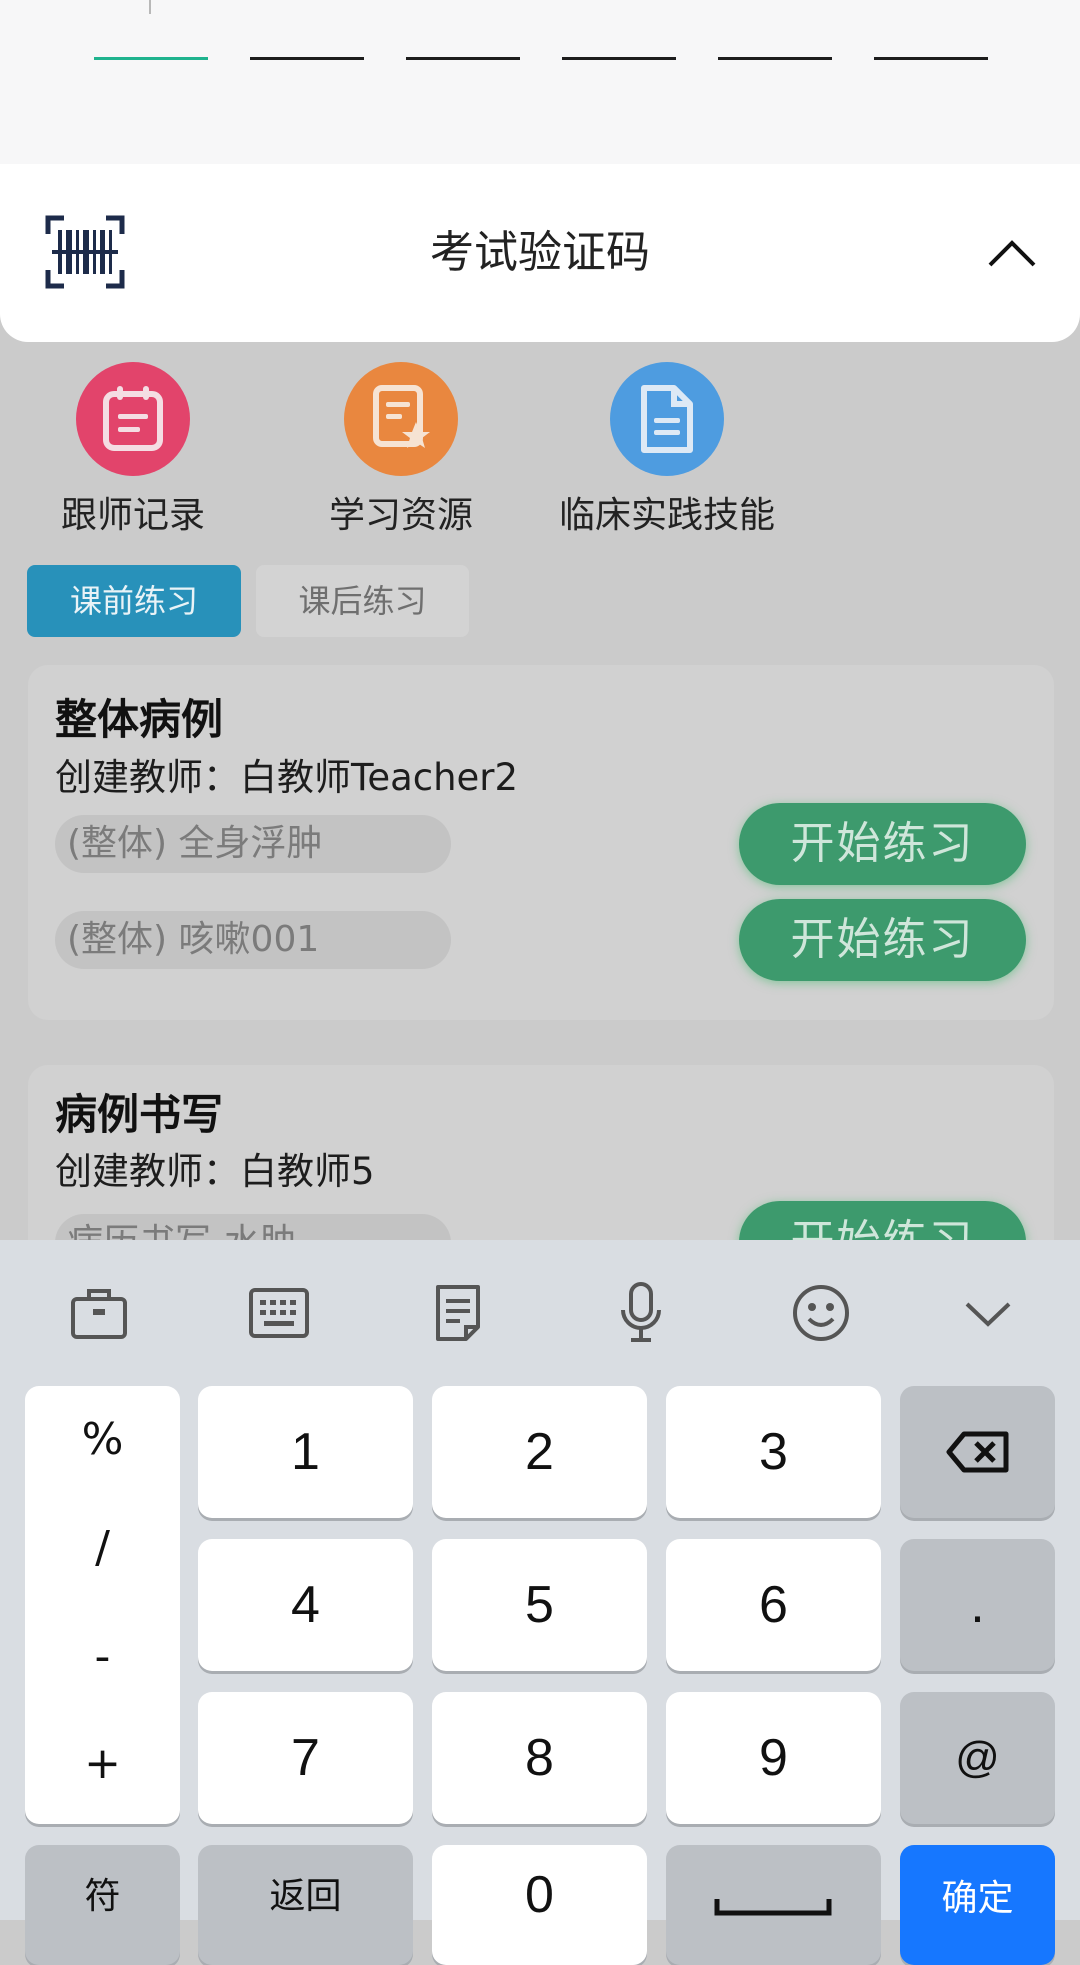 The height and width of the screenshot is (1965, 1080). What do you see at coordinates (102, 1905) in the screenshot?
I see `symbol-switch-key: 符` at bounding box center [102, 1905].